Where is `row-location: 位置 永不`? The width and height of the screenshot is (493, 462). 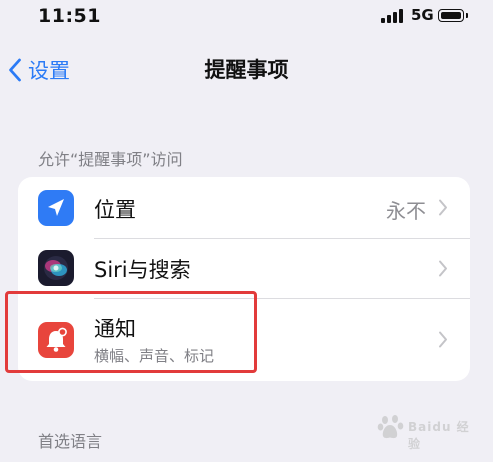 row-location: 位置 永不 is located at coordinates (244, 207).